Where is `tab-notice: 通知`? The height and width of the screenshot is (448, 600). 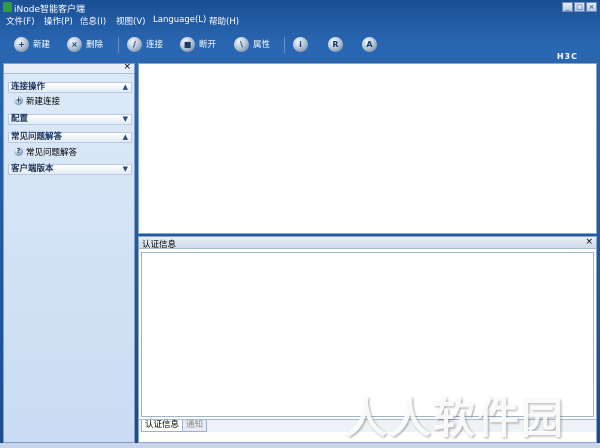
tab-notice: 通知 is located at coordinates (195, 426).